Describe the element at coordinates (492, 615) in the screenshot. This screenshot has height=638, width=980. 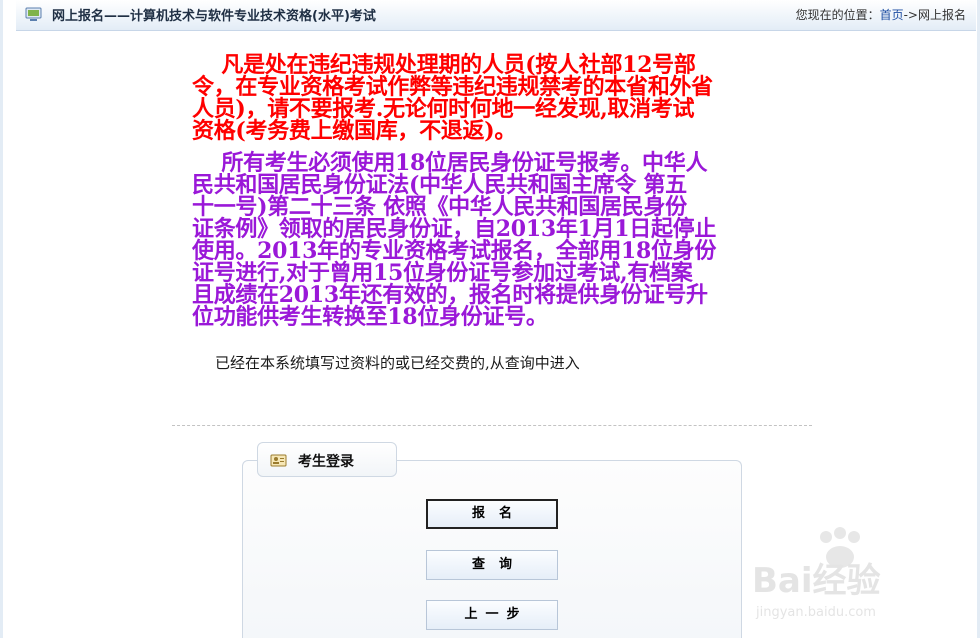
I see `back-button: 上一步` at that location.